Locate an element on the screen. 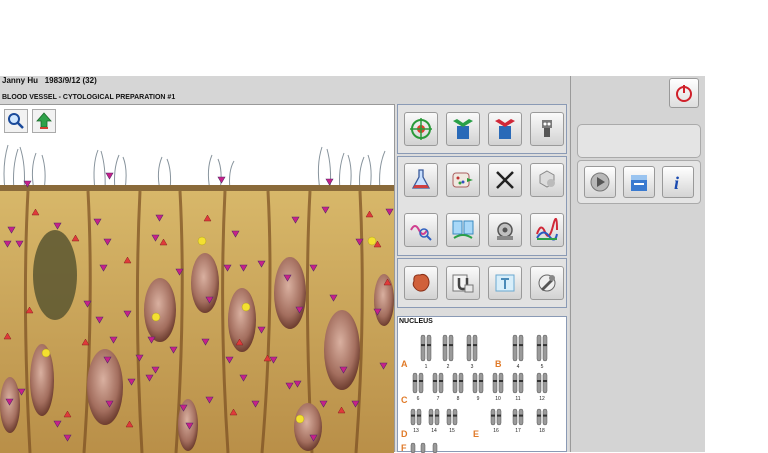  dots-scan-button is located at coordinates (463, 180).